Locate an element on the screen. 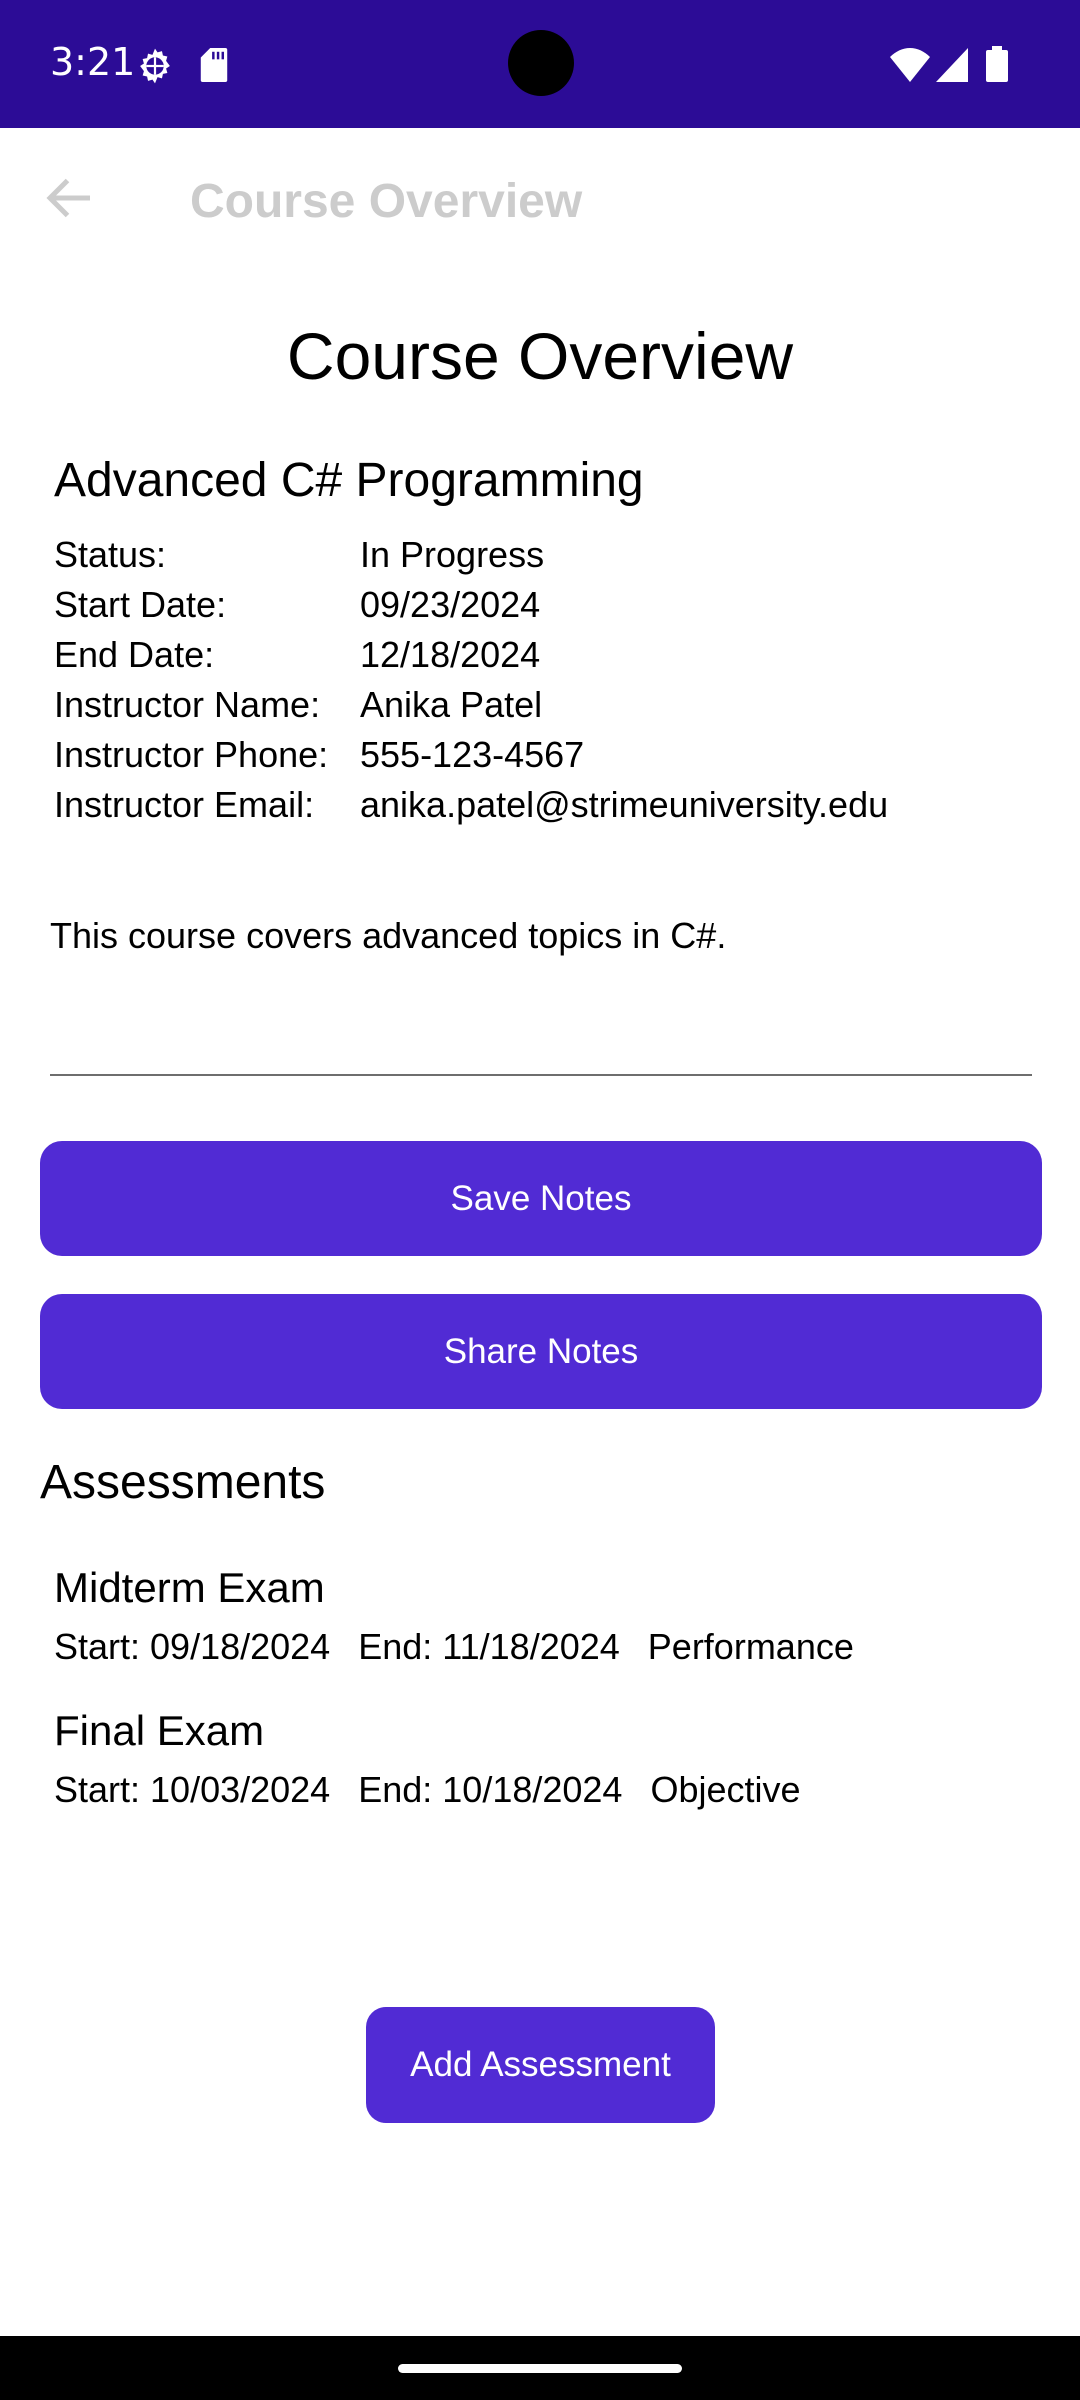 This screenshot has width=1080, height=2400. detail-row-start-date: Start Date: 09/23/2024 is located at coordinates (471, 605).